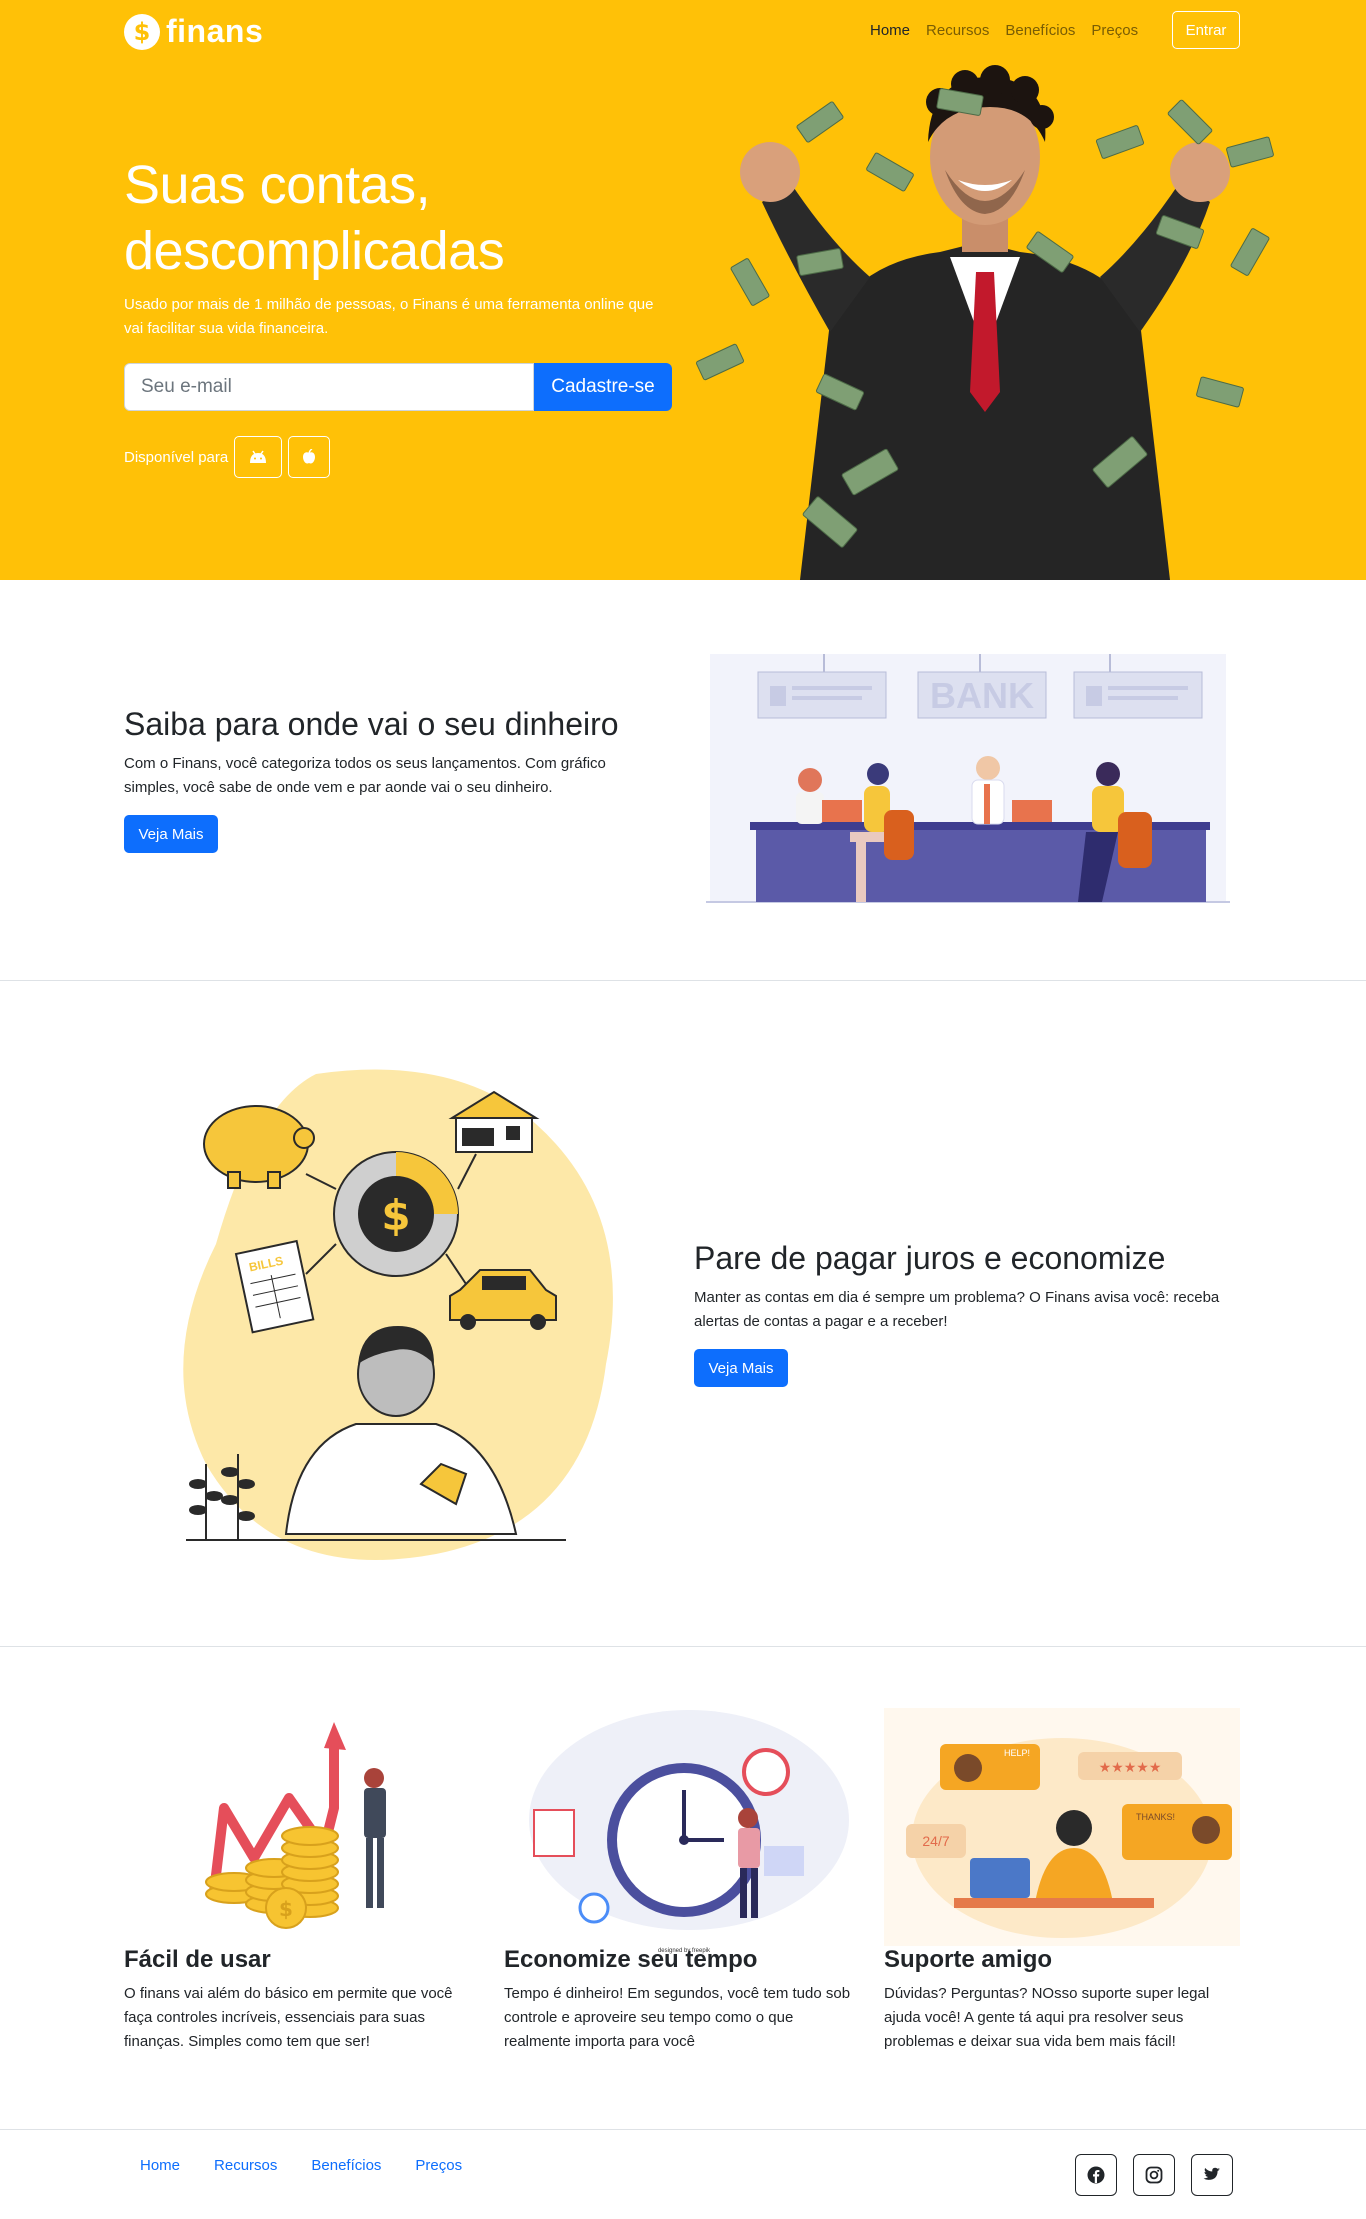 The height and width of the screenshot is (2219, 1366). I want to click on dollar-icon: $, so click(395, 1215).